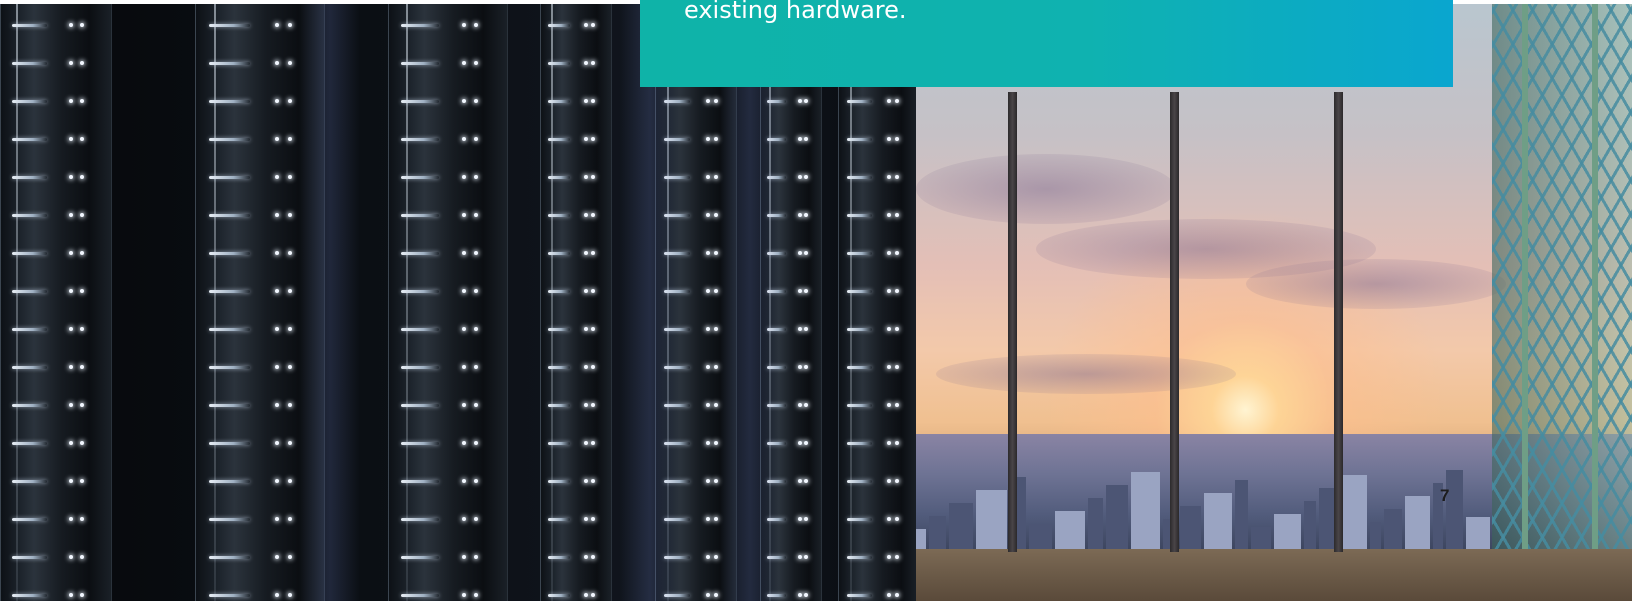  I want to click on page-number: 7, so click(1445, 495).